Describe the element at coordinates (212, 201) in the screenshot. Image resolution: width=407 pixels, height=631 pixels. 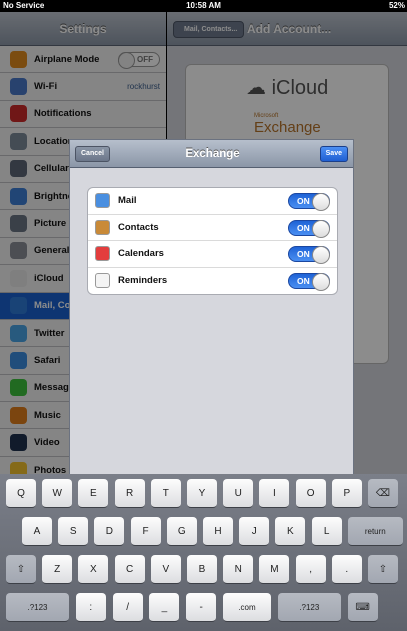
I see `service-row: Mail ON` at that location.